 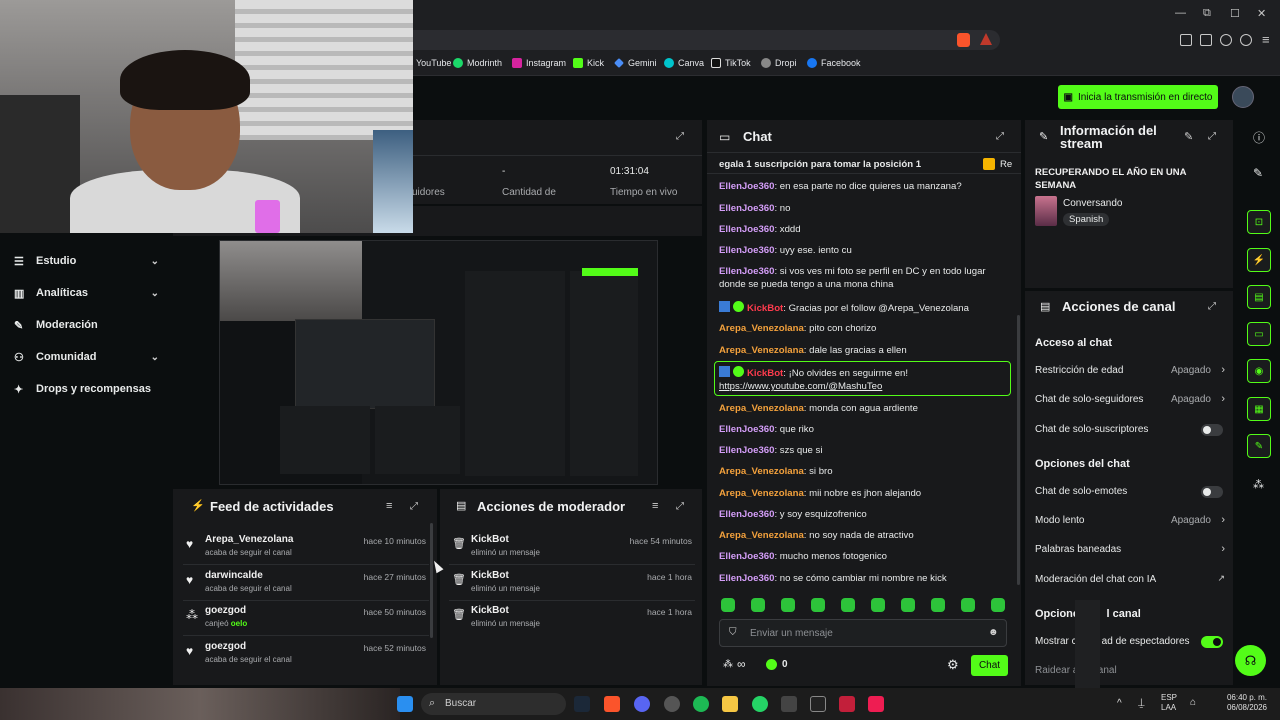 I want to click on stream-category: Conversando, so click(x=1092, y=203).